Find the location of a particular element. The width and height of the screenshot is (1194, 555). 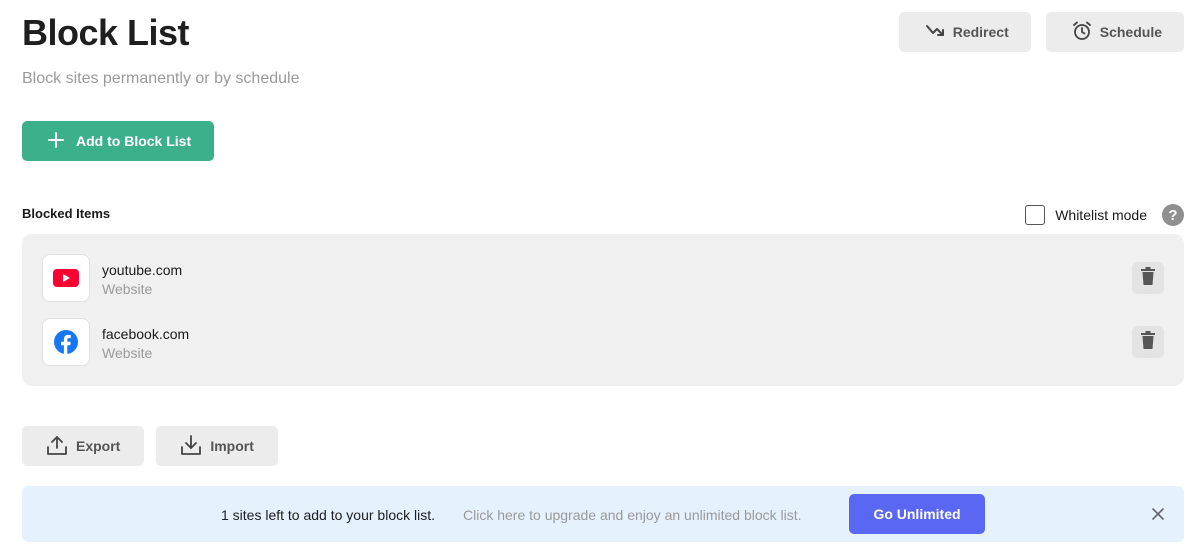

plus-icon is located at coordinates (56, 141).